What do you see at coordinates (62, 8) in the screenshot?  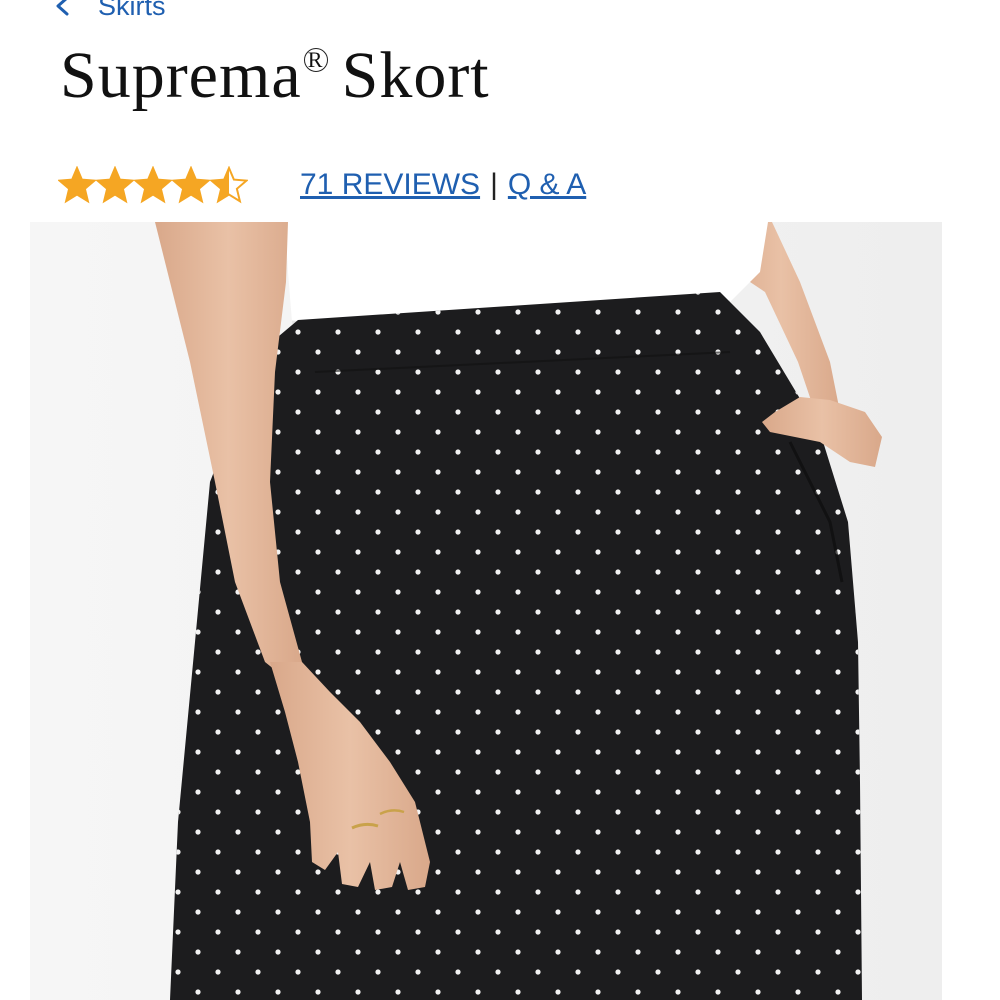 I see `chevron-left-icon` at bounding box center [62, 8].